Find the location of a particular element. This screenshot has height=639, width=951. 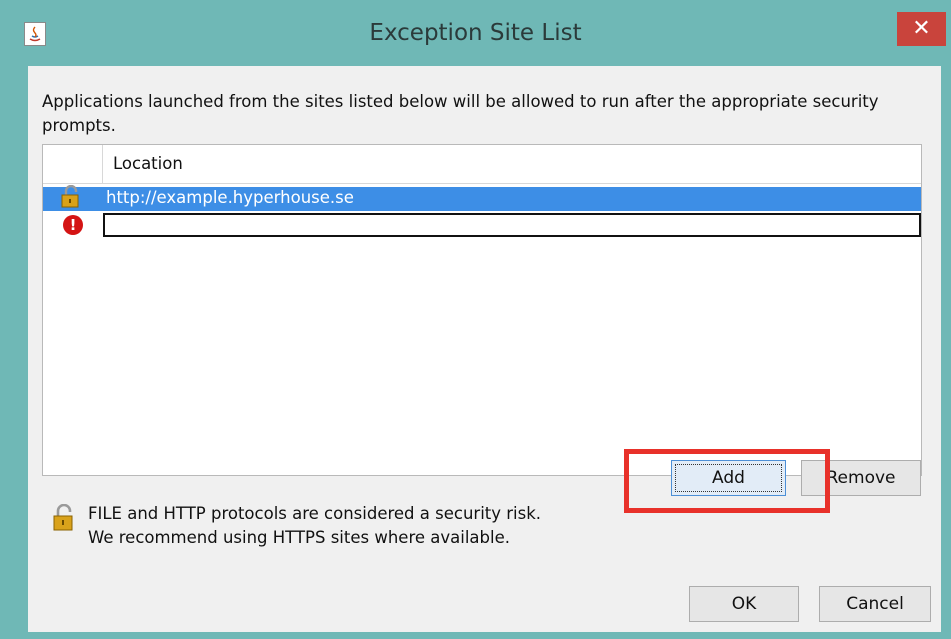

location-edit-field is located at coordinates (512, 225).